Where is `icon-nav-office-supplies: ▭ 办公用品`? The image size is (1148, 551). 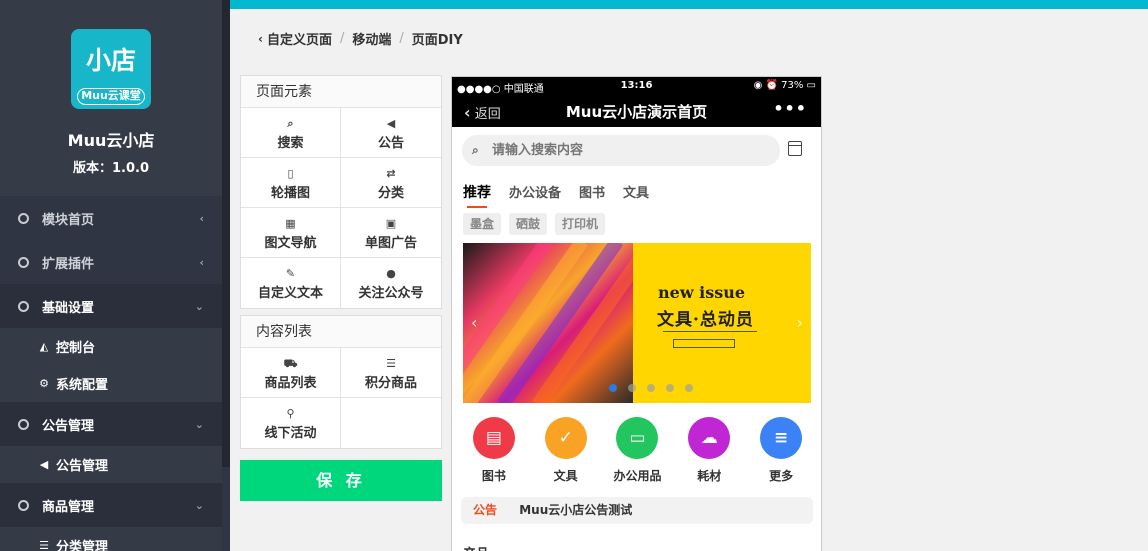 icon-nav-office-supplies: ▭ 办公用品 is located at coordinates (637, 450).